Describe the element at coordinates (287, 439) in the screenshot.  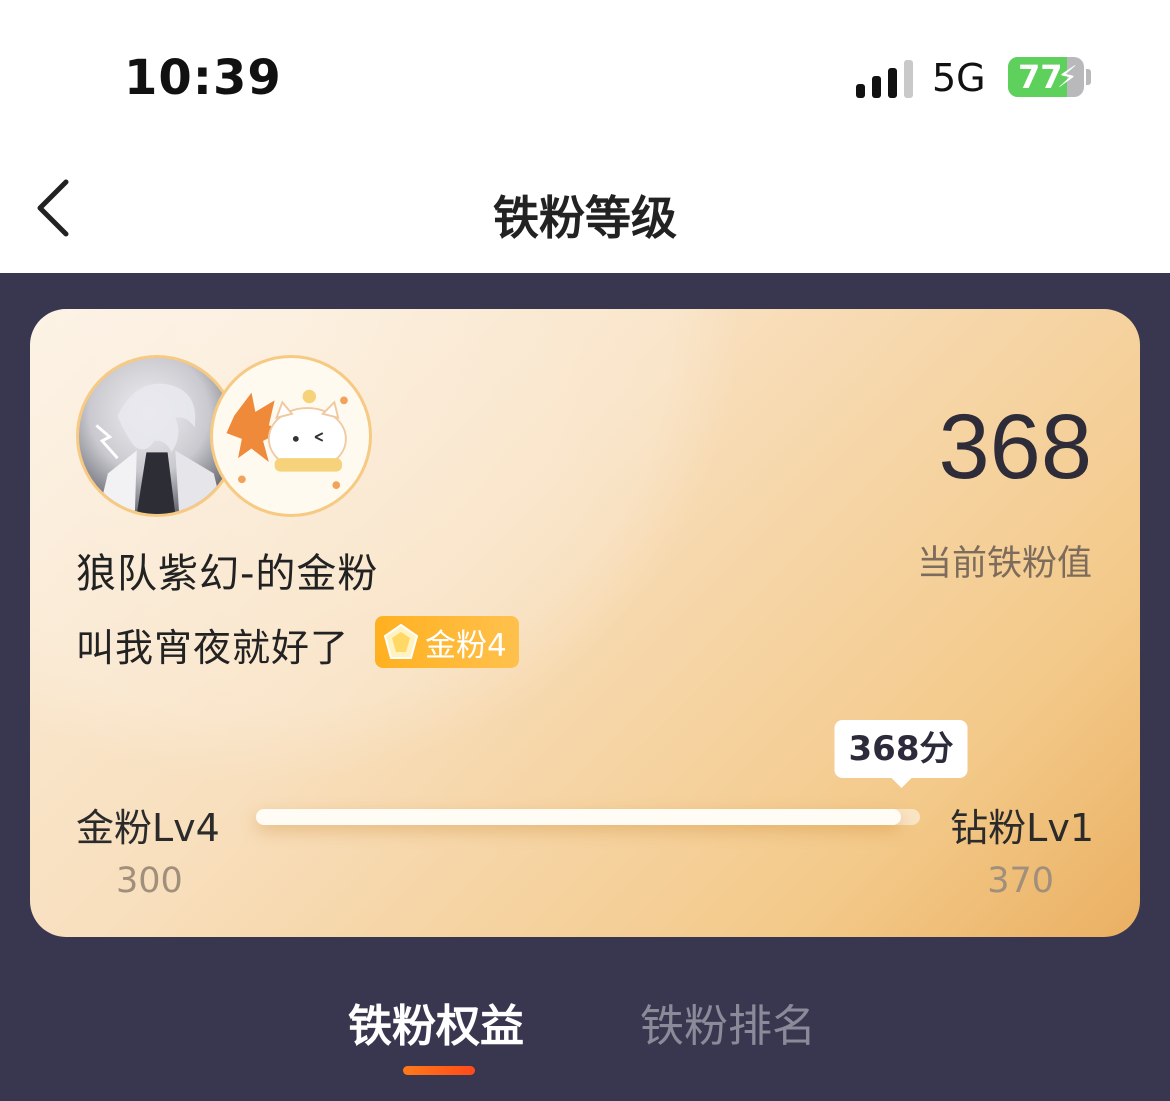
I see `cat-illustration` at that location.